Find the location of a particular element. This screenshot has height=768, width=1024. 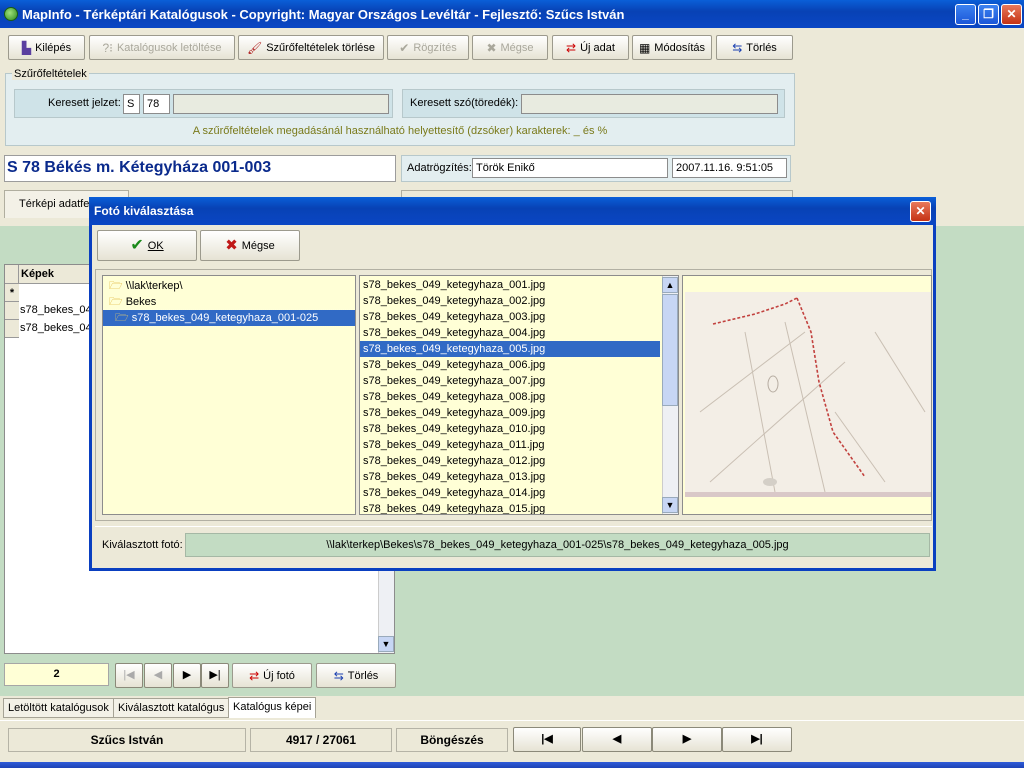

download-help-icon: ?⁝ is located at coordinates (107, 47).